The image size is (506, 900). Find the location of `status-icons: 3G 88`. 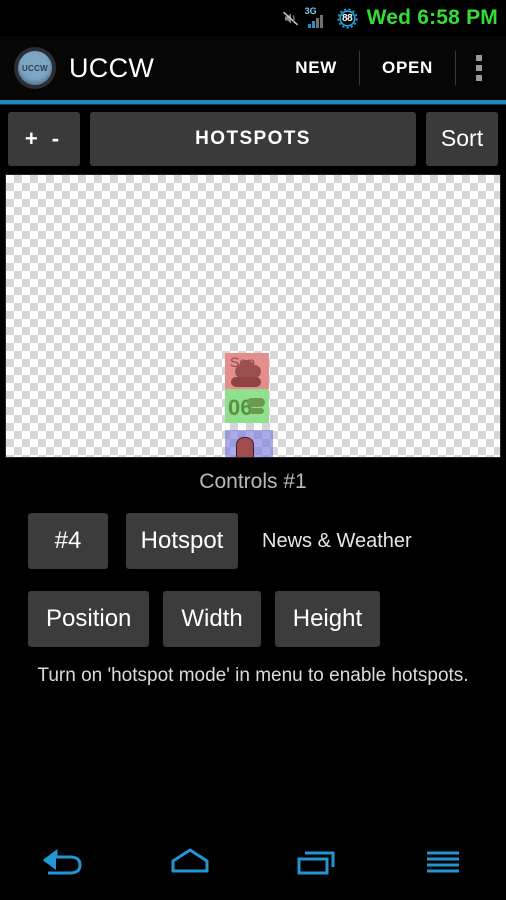

status-icons: 3G 88 is located at coordinates (320, 17).